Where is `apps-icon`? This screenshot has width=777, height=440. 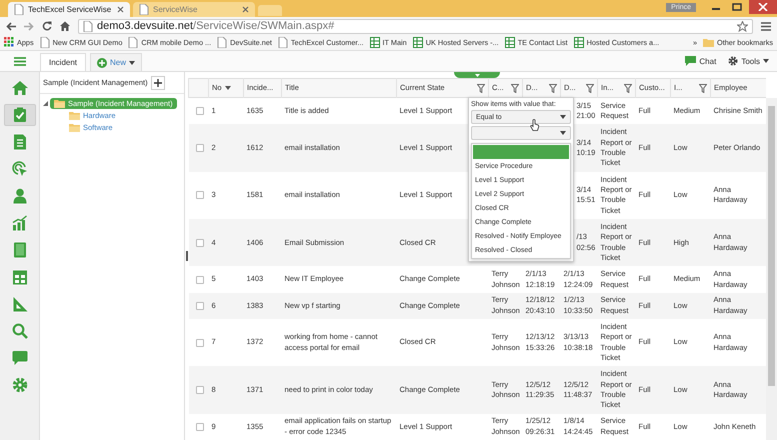
apps-icon is located at coordinates (9, 42).